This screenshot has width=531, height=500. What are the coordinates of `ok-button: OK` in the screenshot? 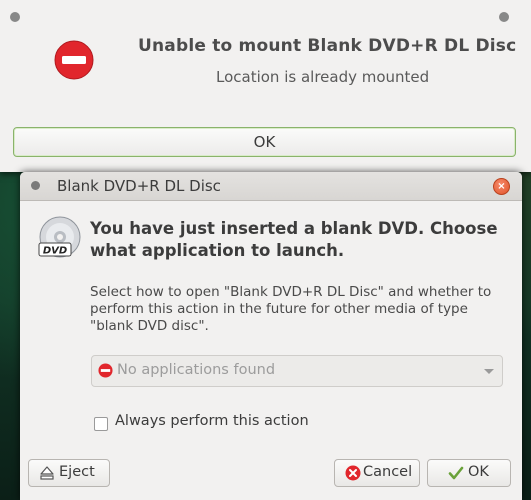 It's located at (469, 473).